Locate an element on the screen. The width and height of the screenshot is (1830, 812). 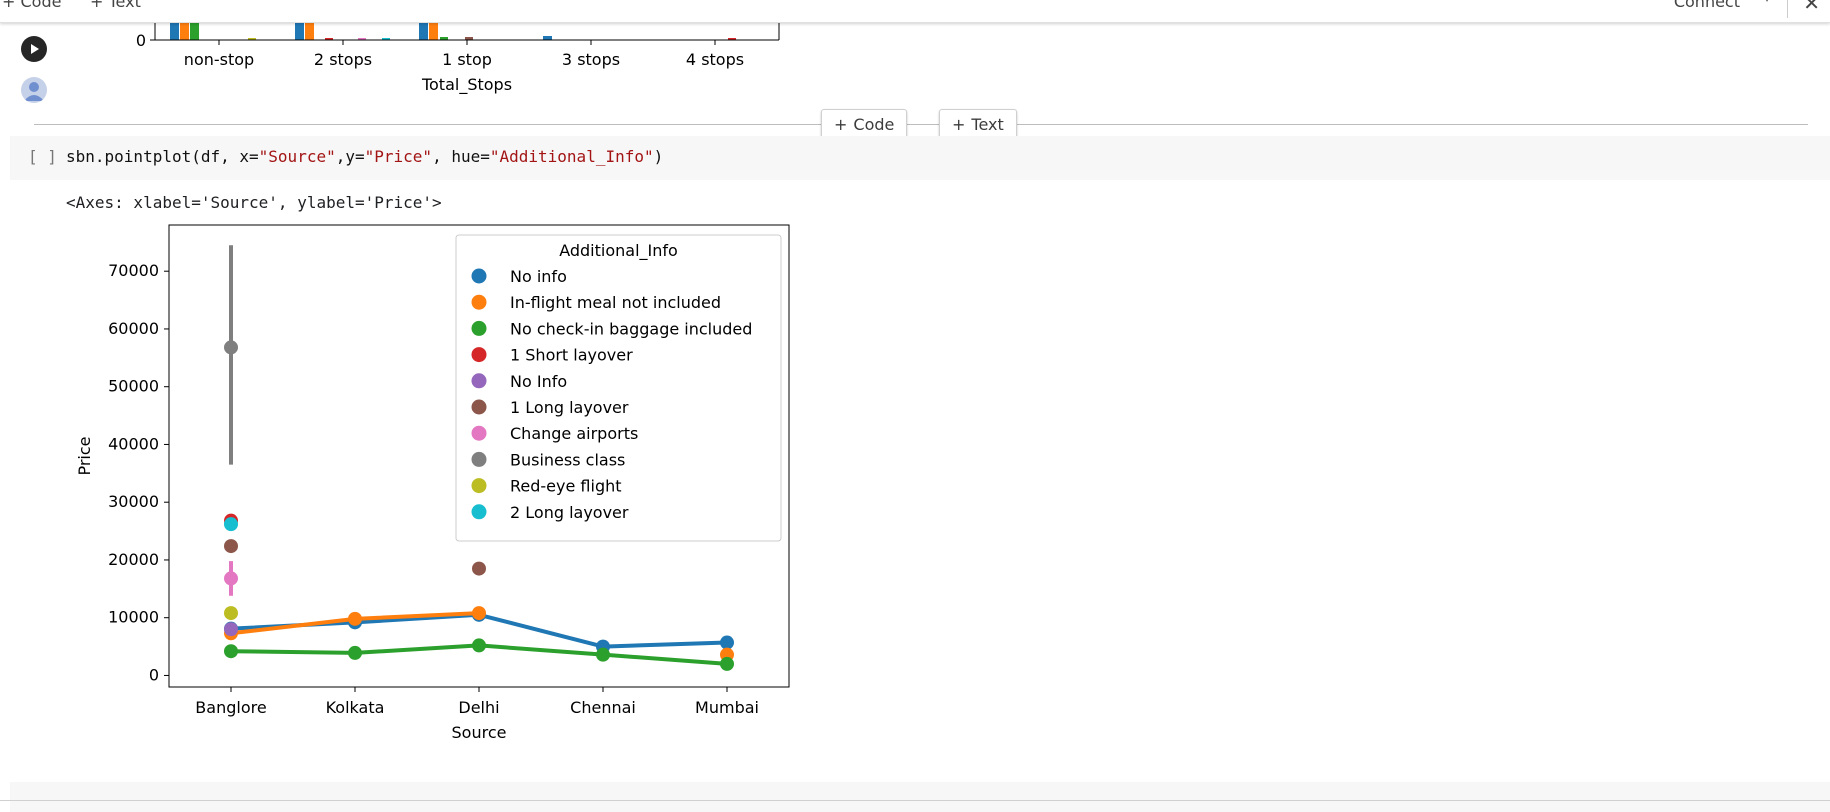
add-code-cell-button: + Code is located at coordinates (864, 124).